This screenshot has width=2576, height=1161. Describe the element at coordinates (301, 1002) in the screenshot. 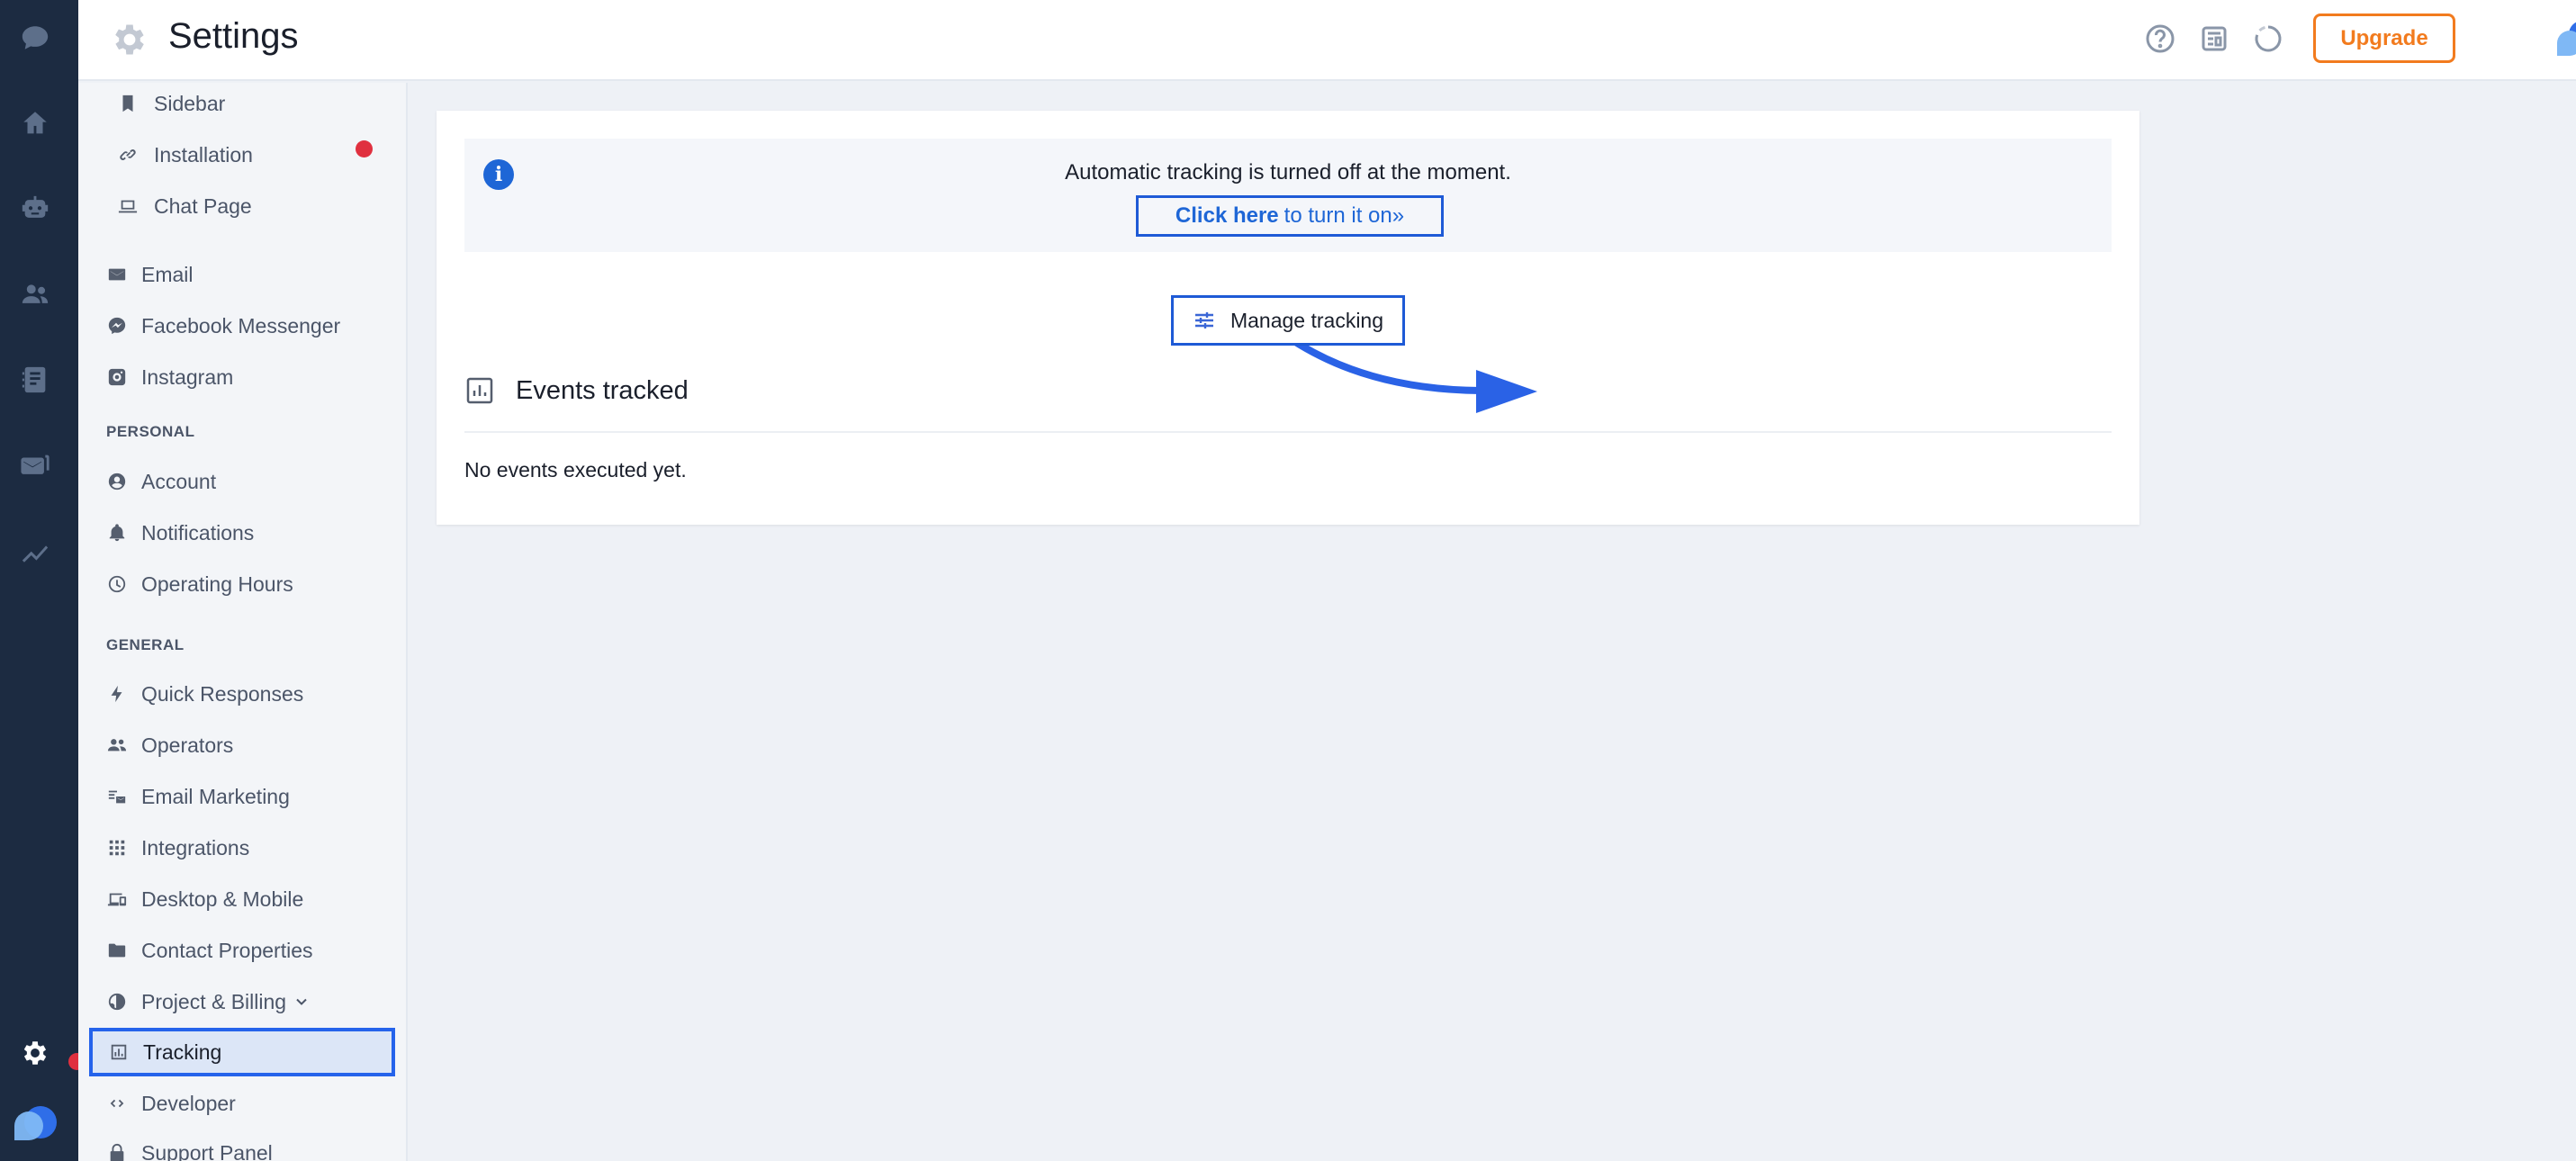

I see `chevron-down-icon` at that location.